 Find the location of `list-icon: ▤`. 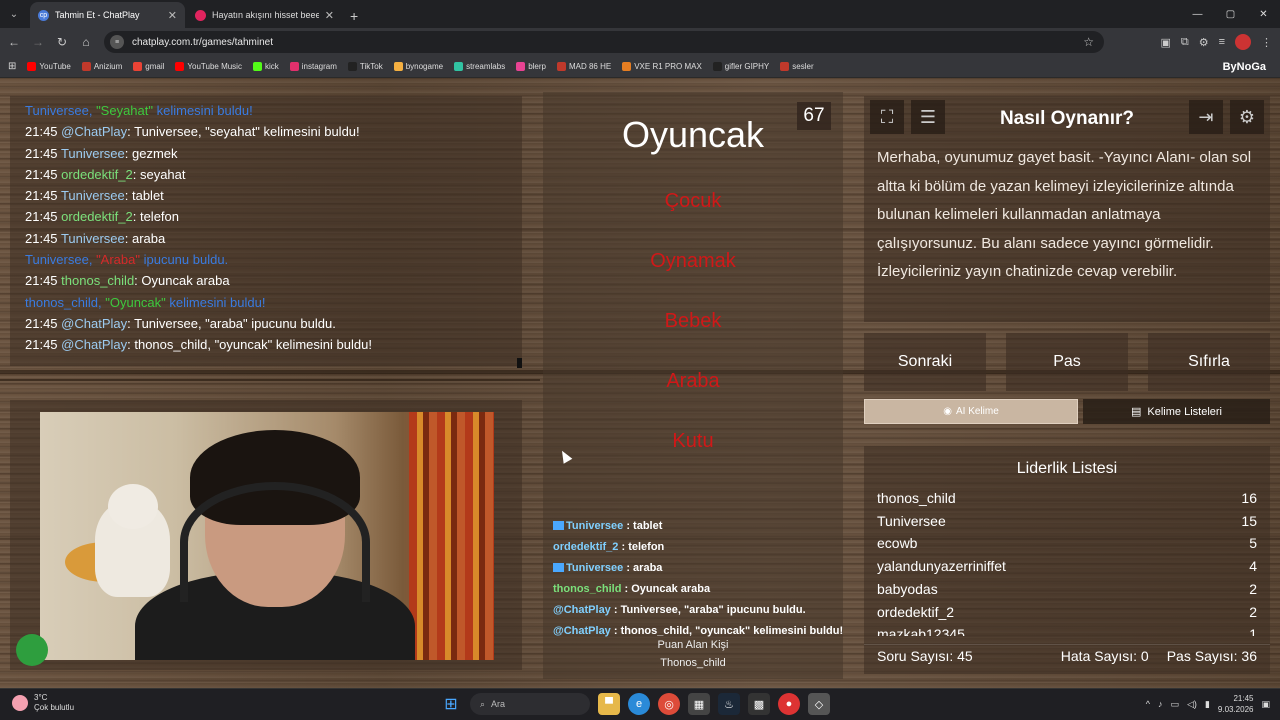

list-icon: ▤ is located at coordinates (1136, 412).